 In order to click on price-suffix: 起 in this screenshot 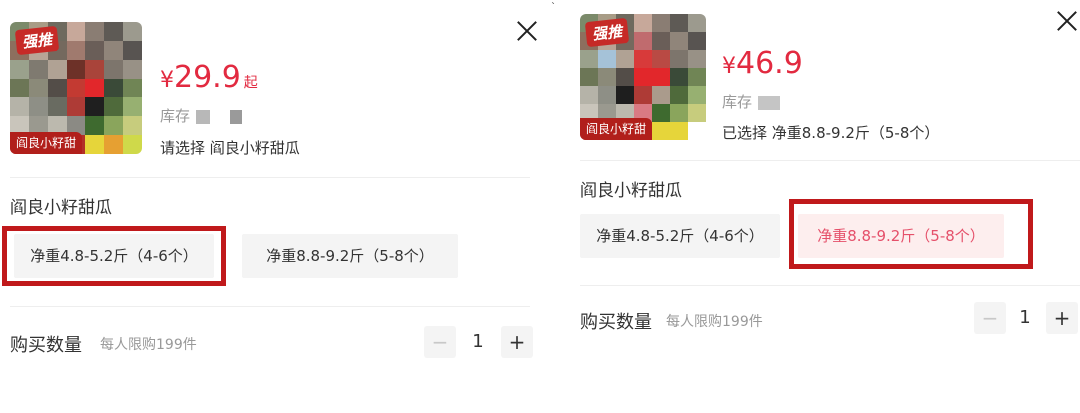, I will do `click(250, 83)`.